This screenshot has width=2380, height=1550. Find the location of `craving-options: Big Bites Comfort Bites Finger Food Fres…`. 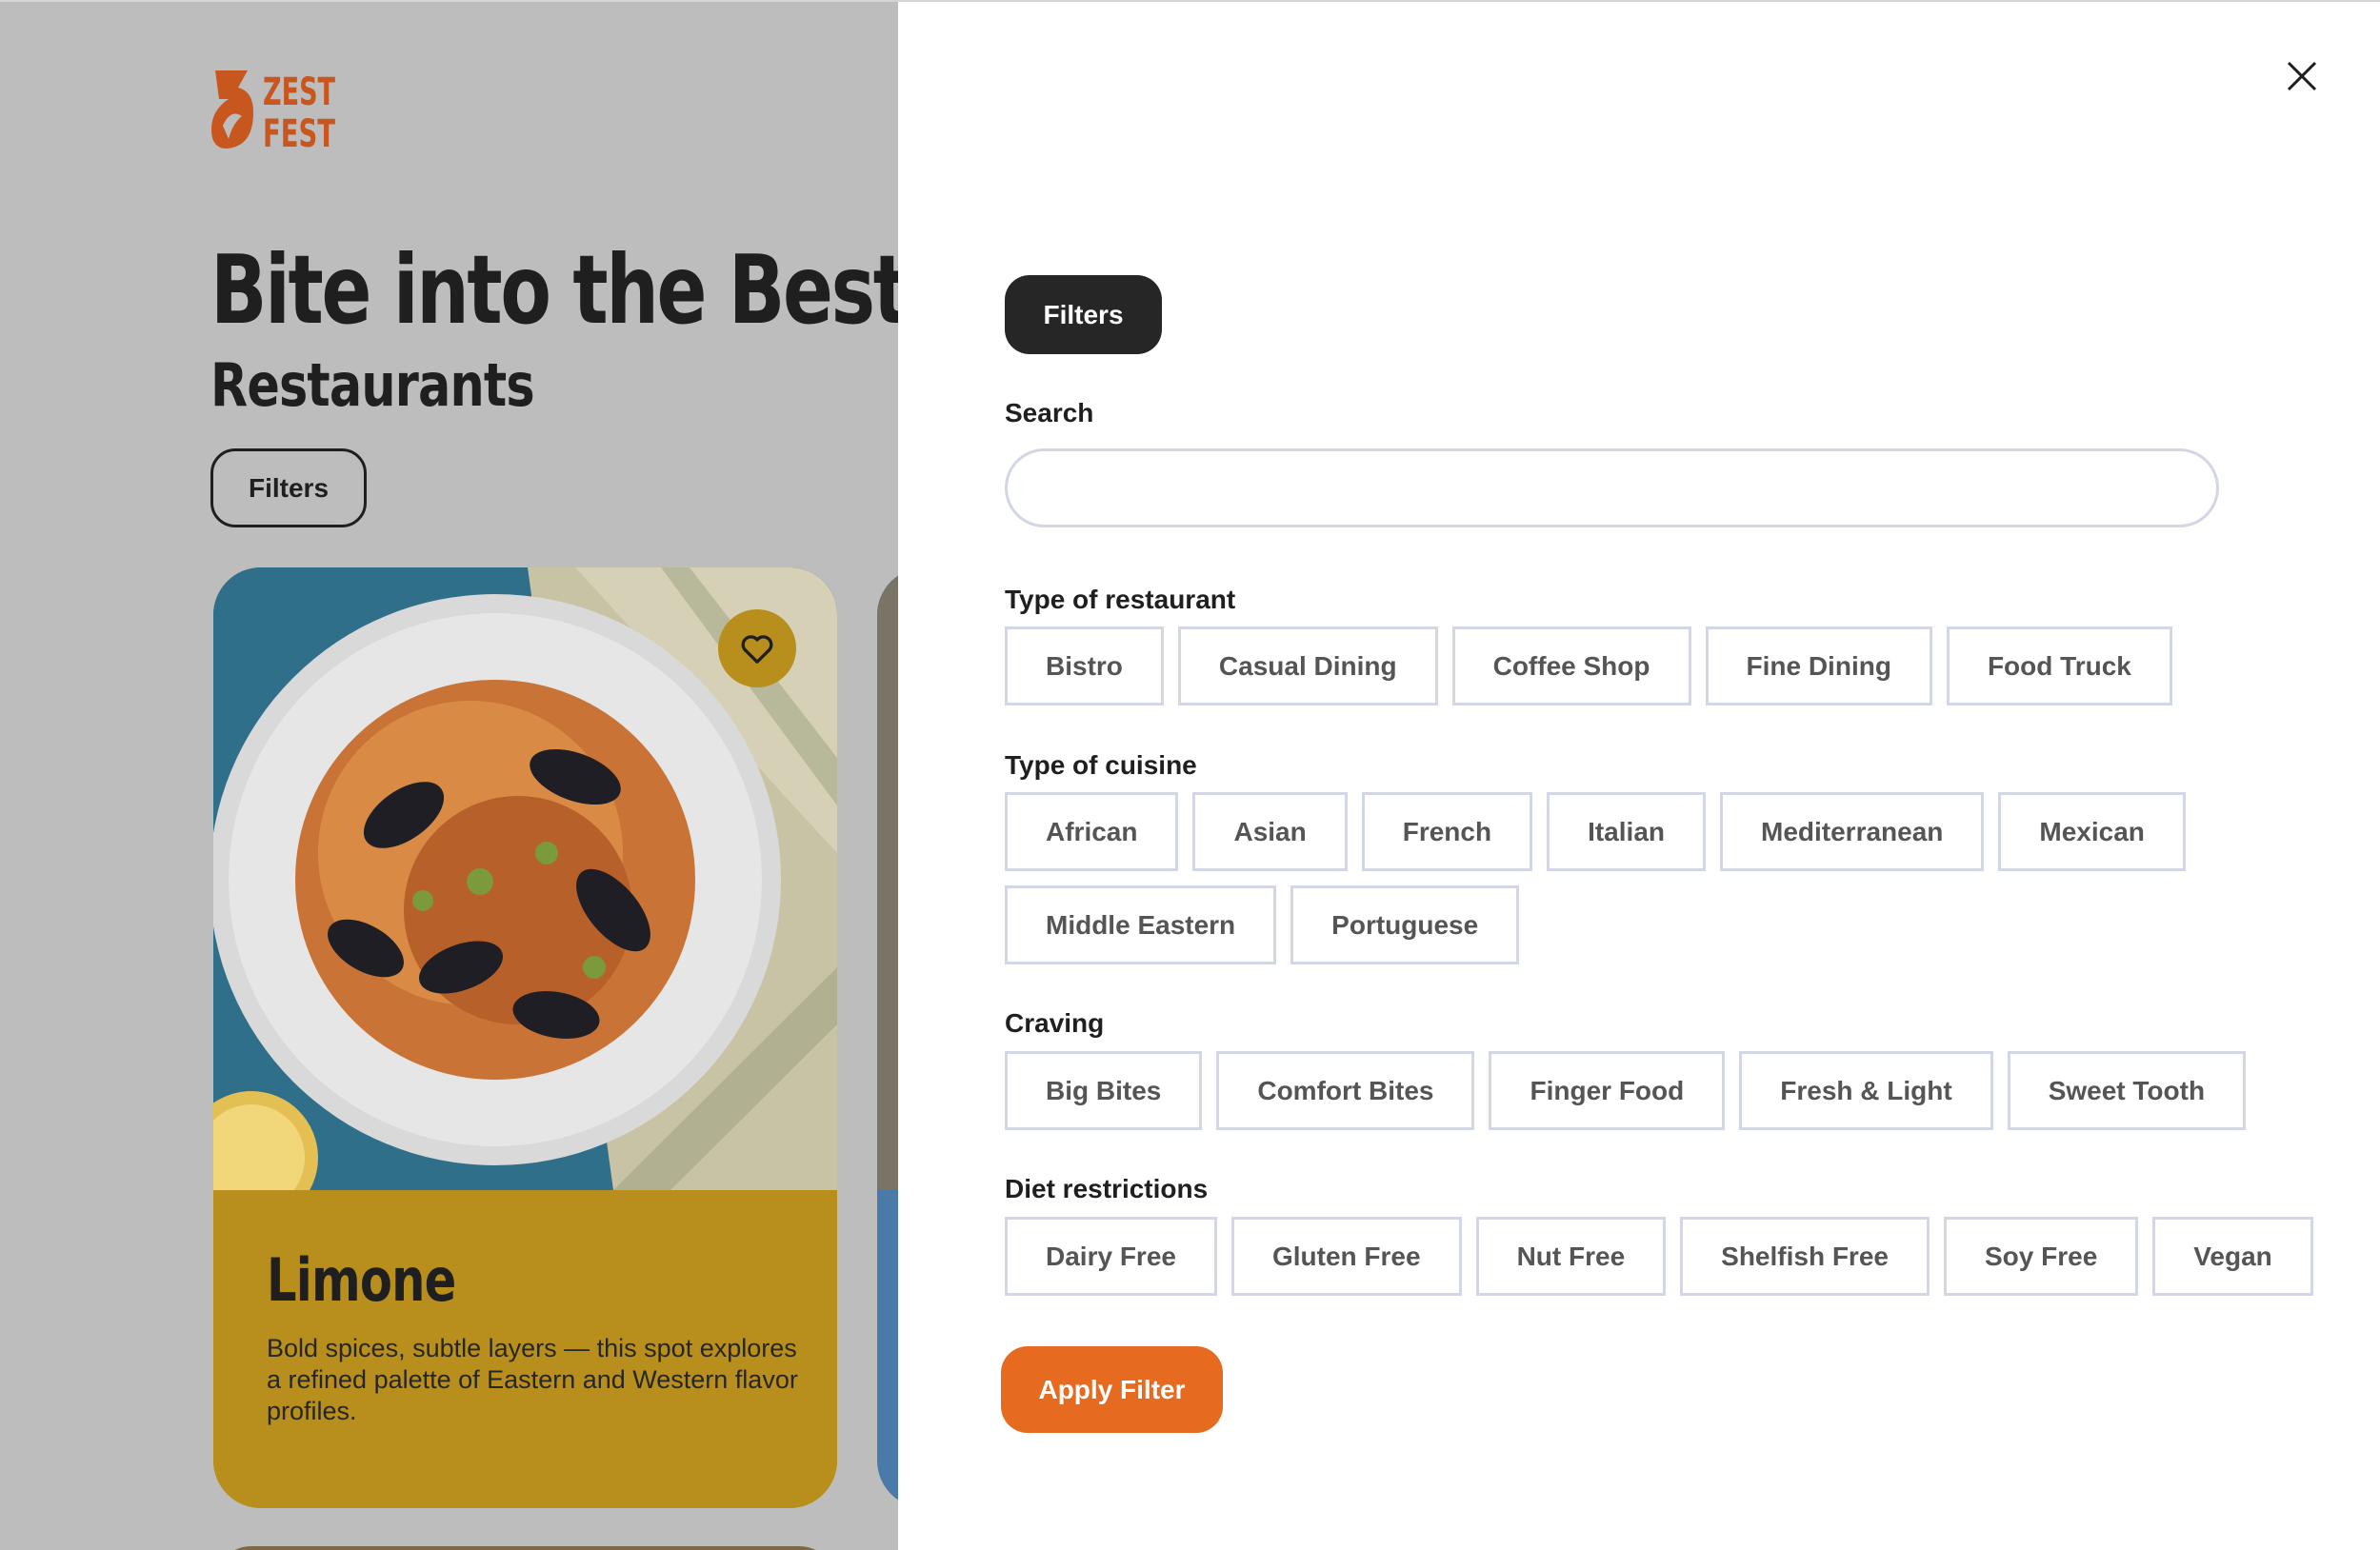

craving-options: Big Bites Comfort Bites Finger Food Fres… is located at coordinates (1626, 1090).